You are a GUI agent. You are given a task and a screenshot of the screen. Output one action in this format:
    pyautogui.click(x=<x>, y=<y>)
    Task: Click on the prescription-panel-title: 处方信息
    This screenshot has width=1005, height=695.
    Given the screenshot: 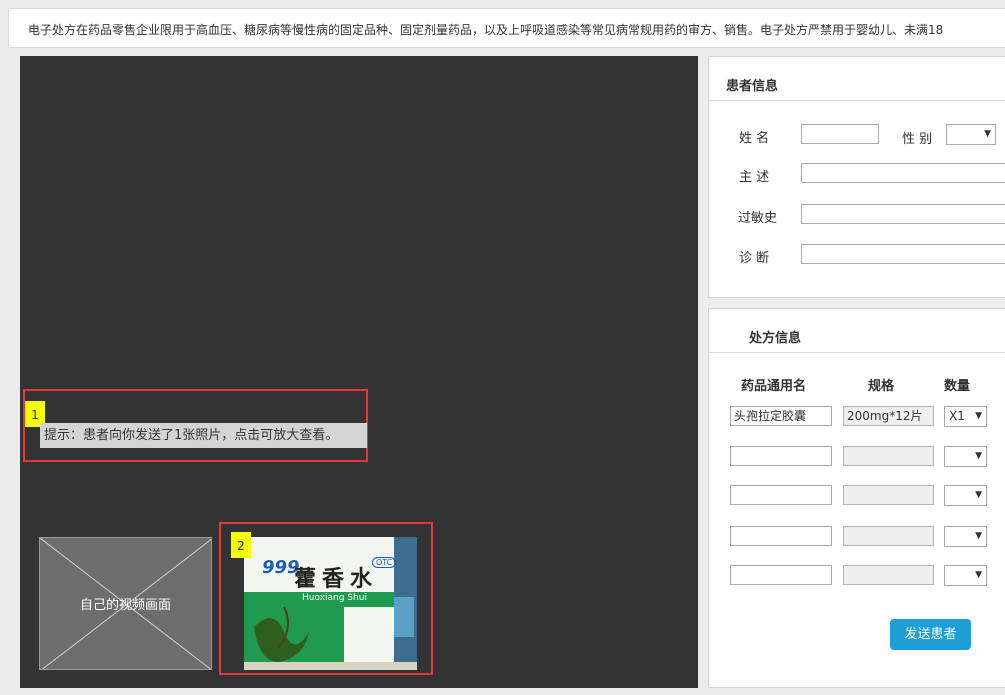 What is the action you would take?
    pyautogui.click(x=775, y=338)
    